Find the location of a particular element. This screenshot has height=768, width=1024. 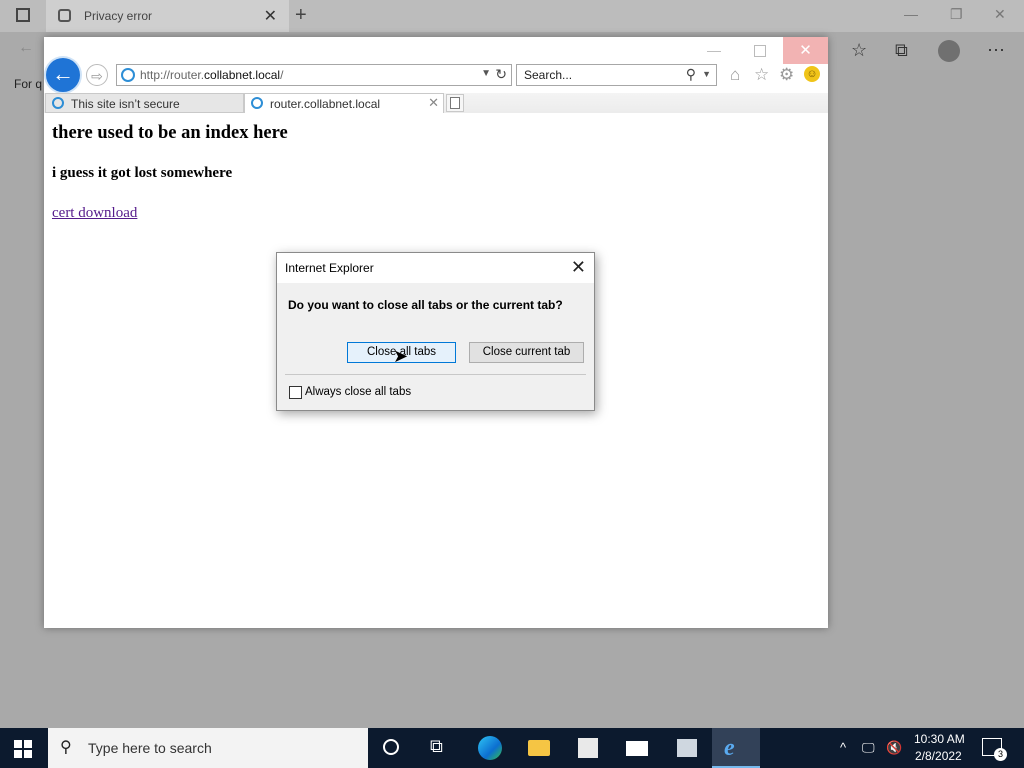

tab-router-collabnet-local: router.collabnet.local ✕ is located at coordinates (344, 103).